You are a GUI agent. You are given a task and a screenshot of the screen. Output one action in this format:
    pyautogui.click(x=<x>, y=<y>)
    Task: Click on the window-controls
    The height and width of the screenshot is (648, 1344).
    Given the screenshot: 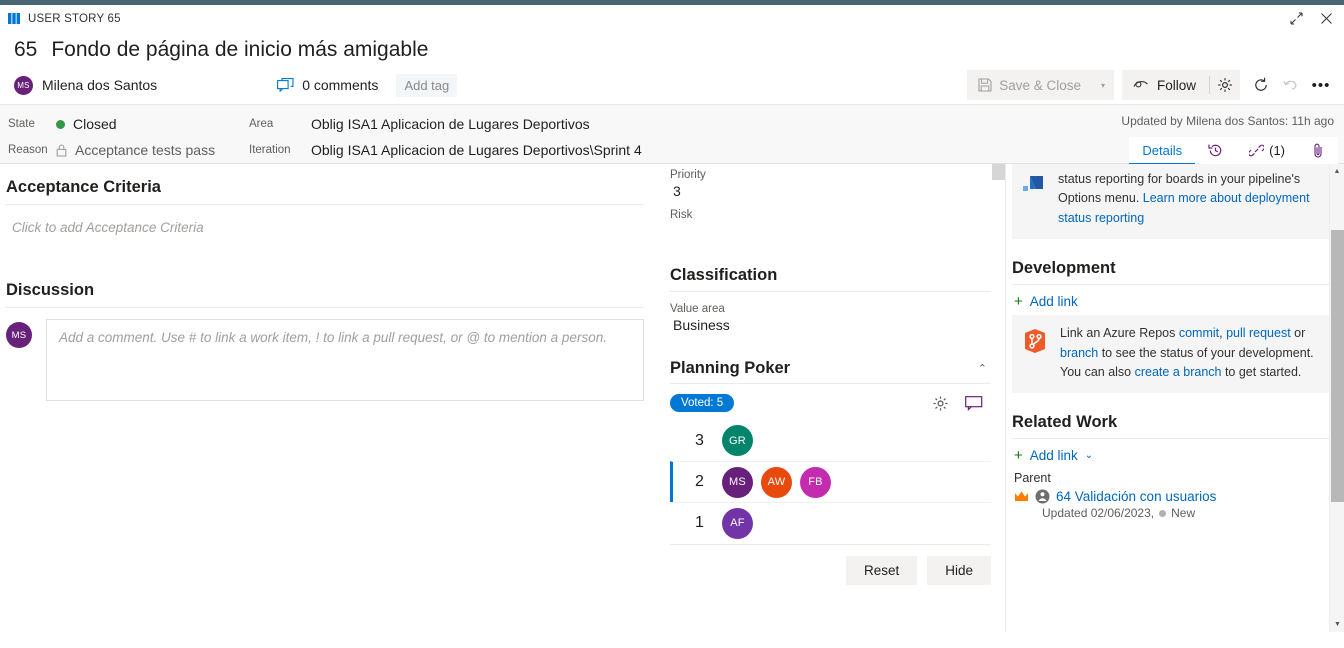 What is the action you would take?
    pyautogui.click(x=1311, y=18)
    